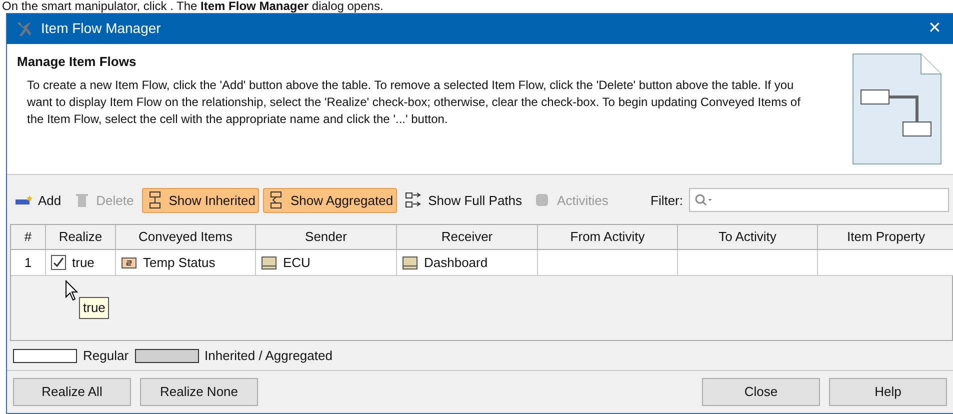 The image size is (953, 414). What do you see at coordinates (72, 392) in the screenshot?
I see `dialog-button: Realize All` at bounding box center [72, 392].